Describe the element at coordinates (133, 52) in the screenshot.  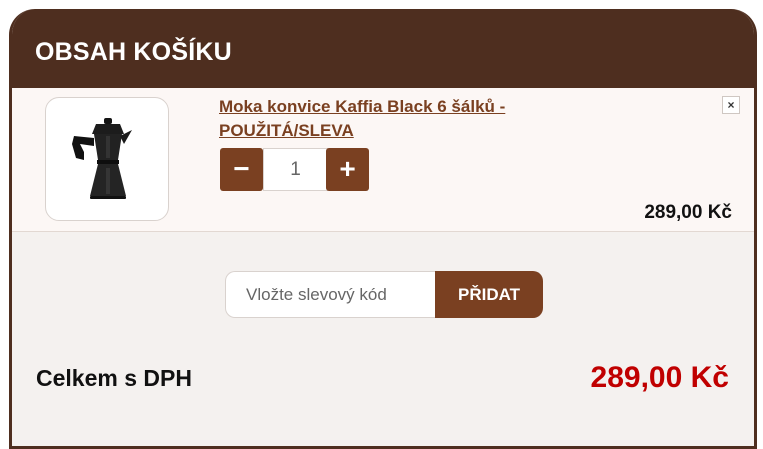
I see `cart-title: OBSAH KOŠÍKU` at that location.